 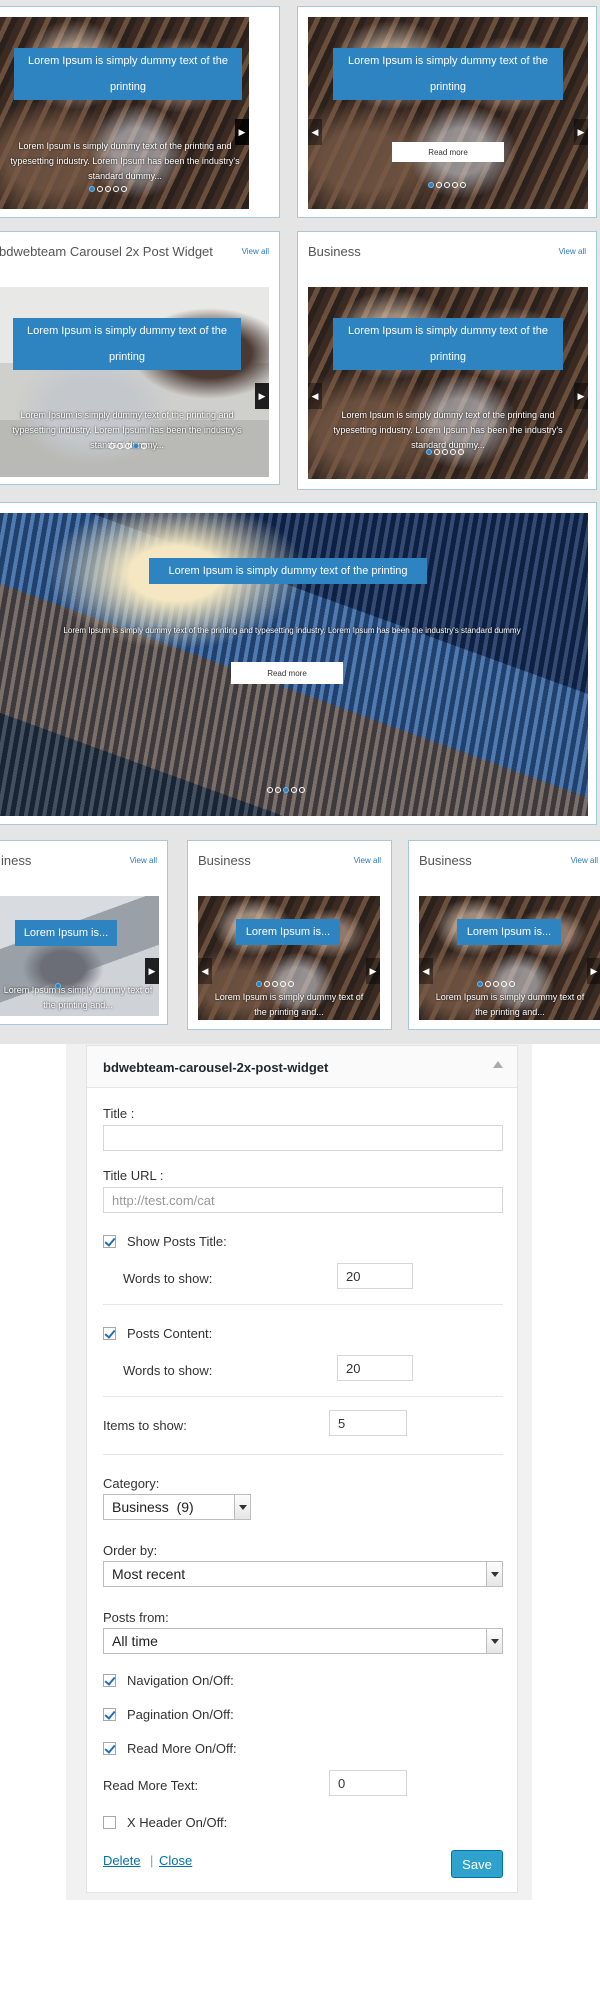 I want to click on posts-content-words-input, so click(x=375, y=1368).